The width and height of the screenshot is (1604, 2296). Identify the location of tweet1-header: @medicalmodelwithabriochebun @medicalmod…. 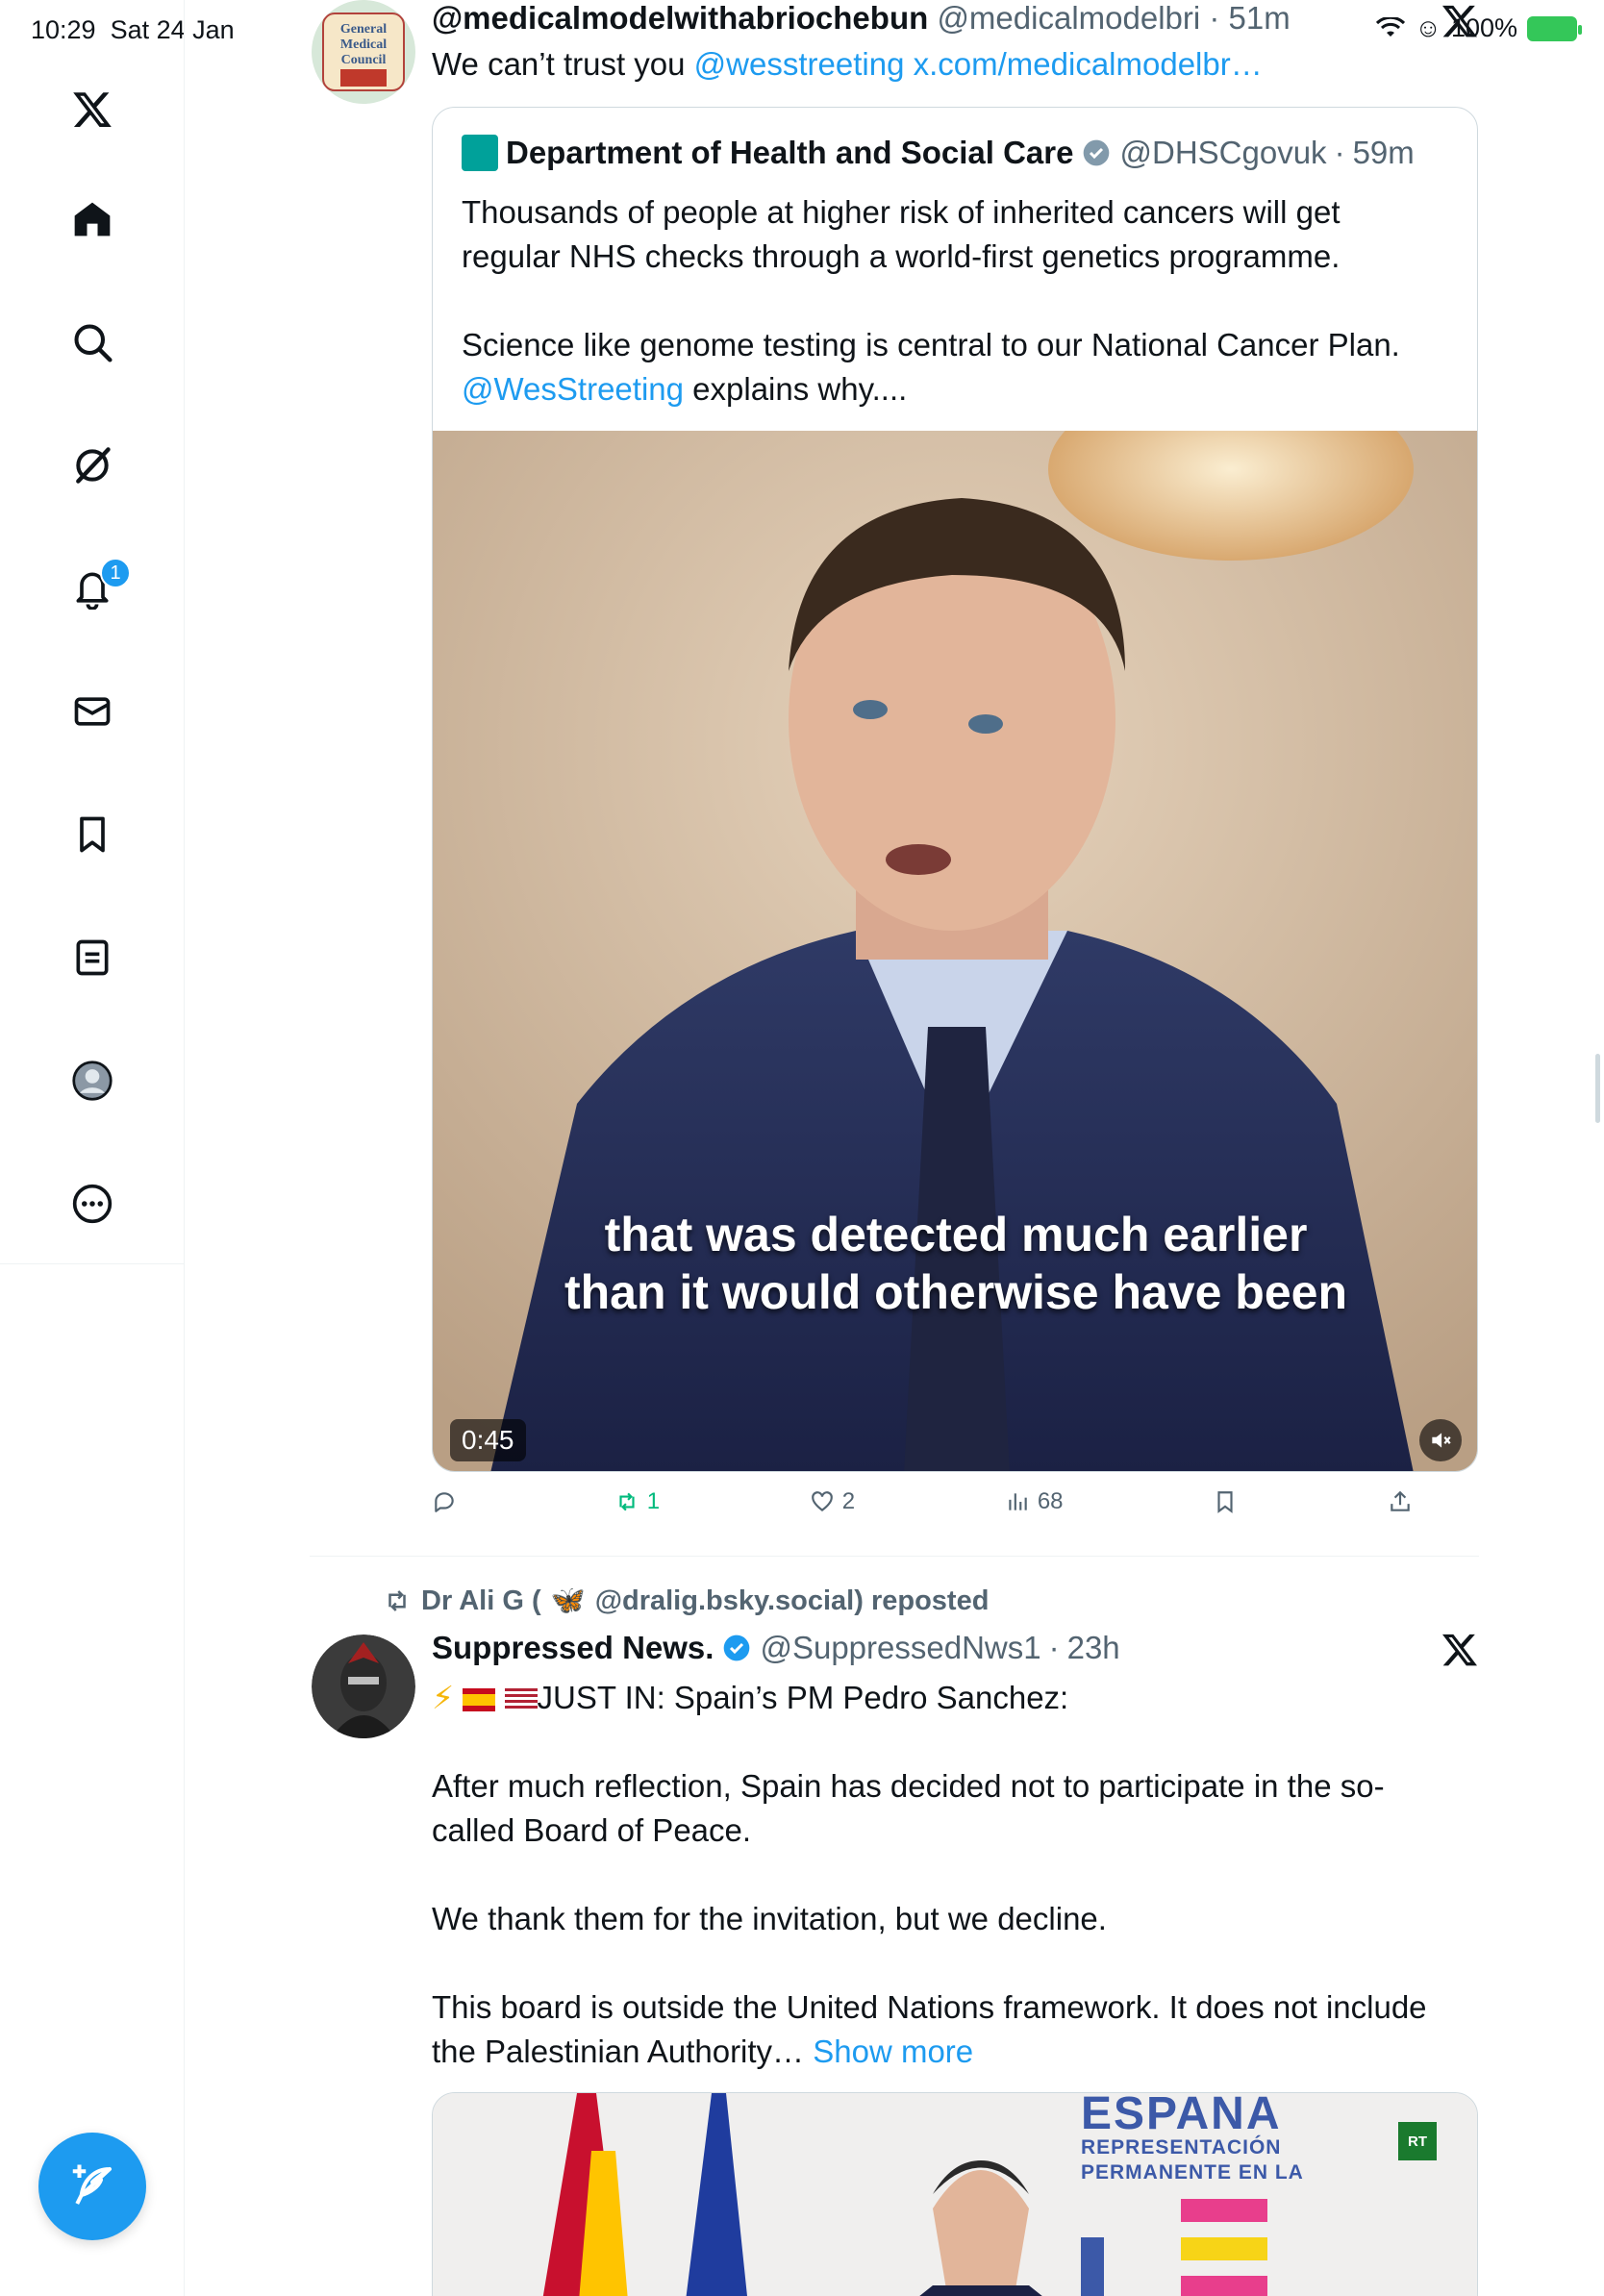
(861, 18).